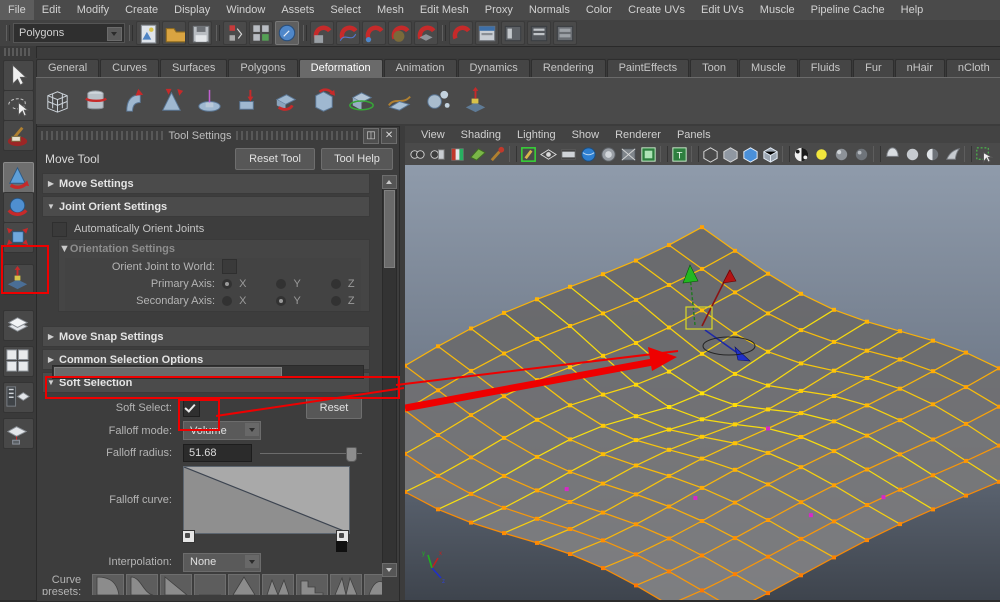  Describe the element at coordinates (497, 154) in the screenshot. I see `viewport-grease-pencil-icon` at that location.